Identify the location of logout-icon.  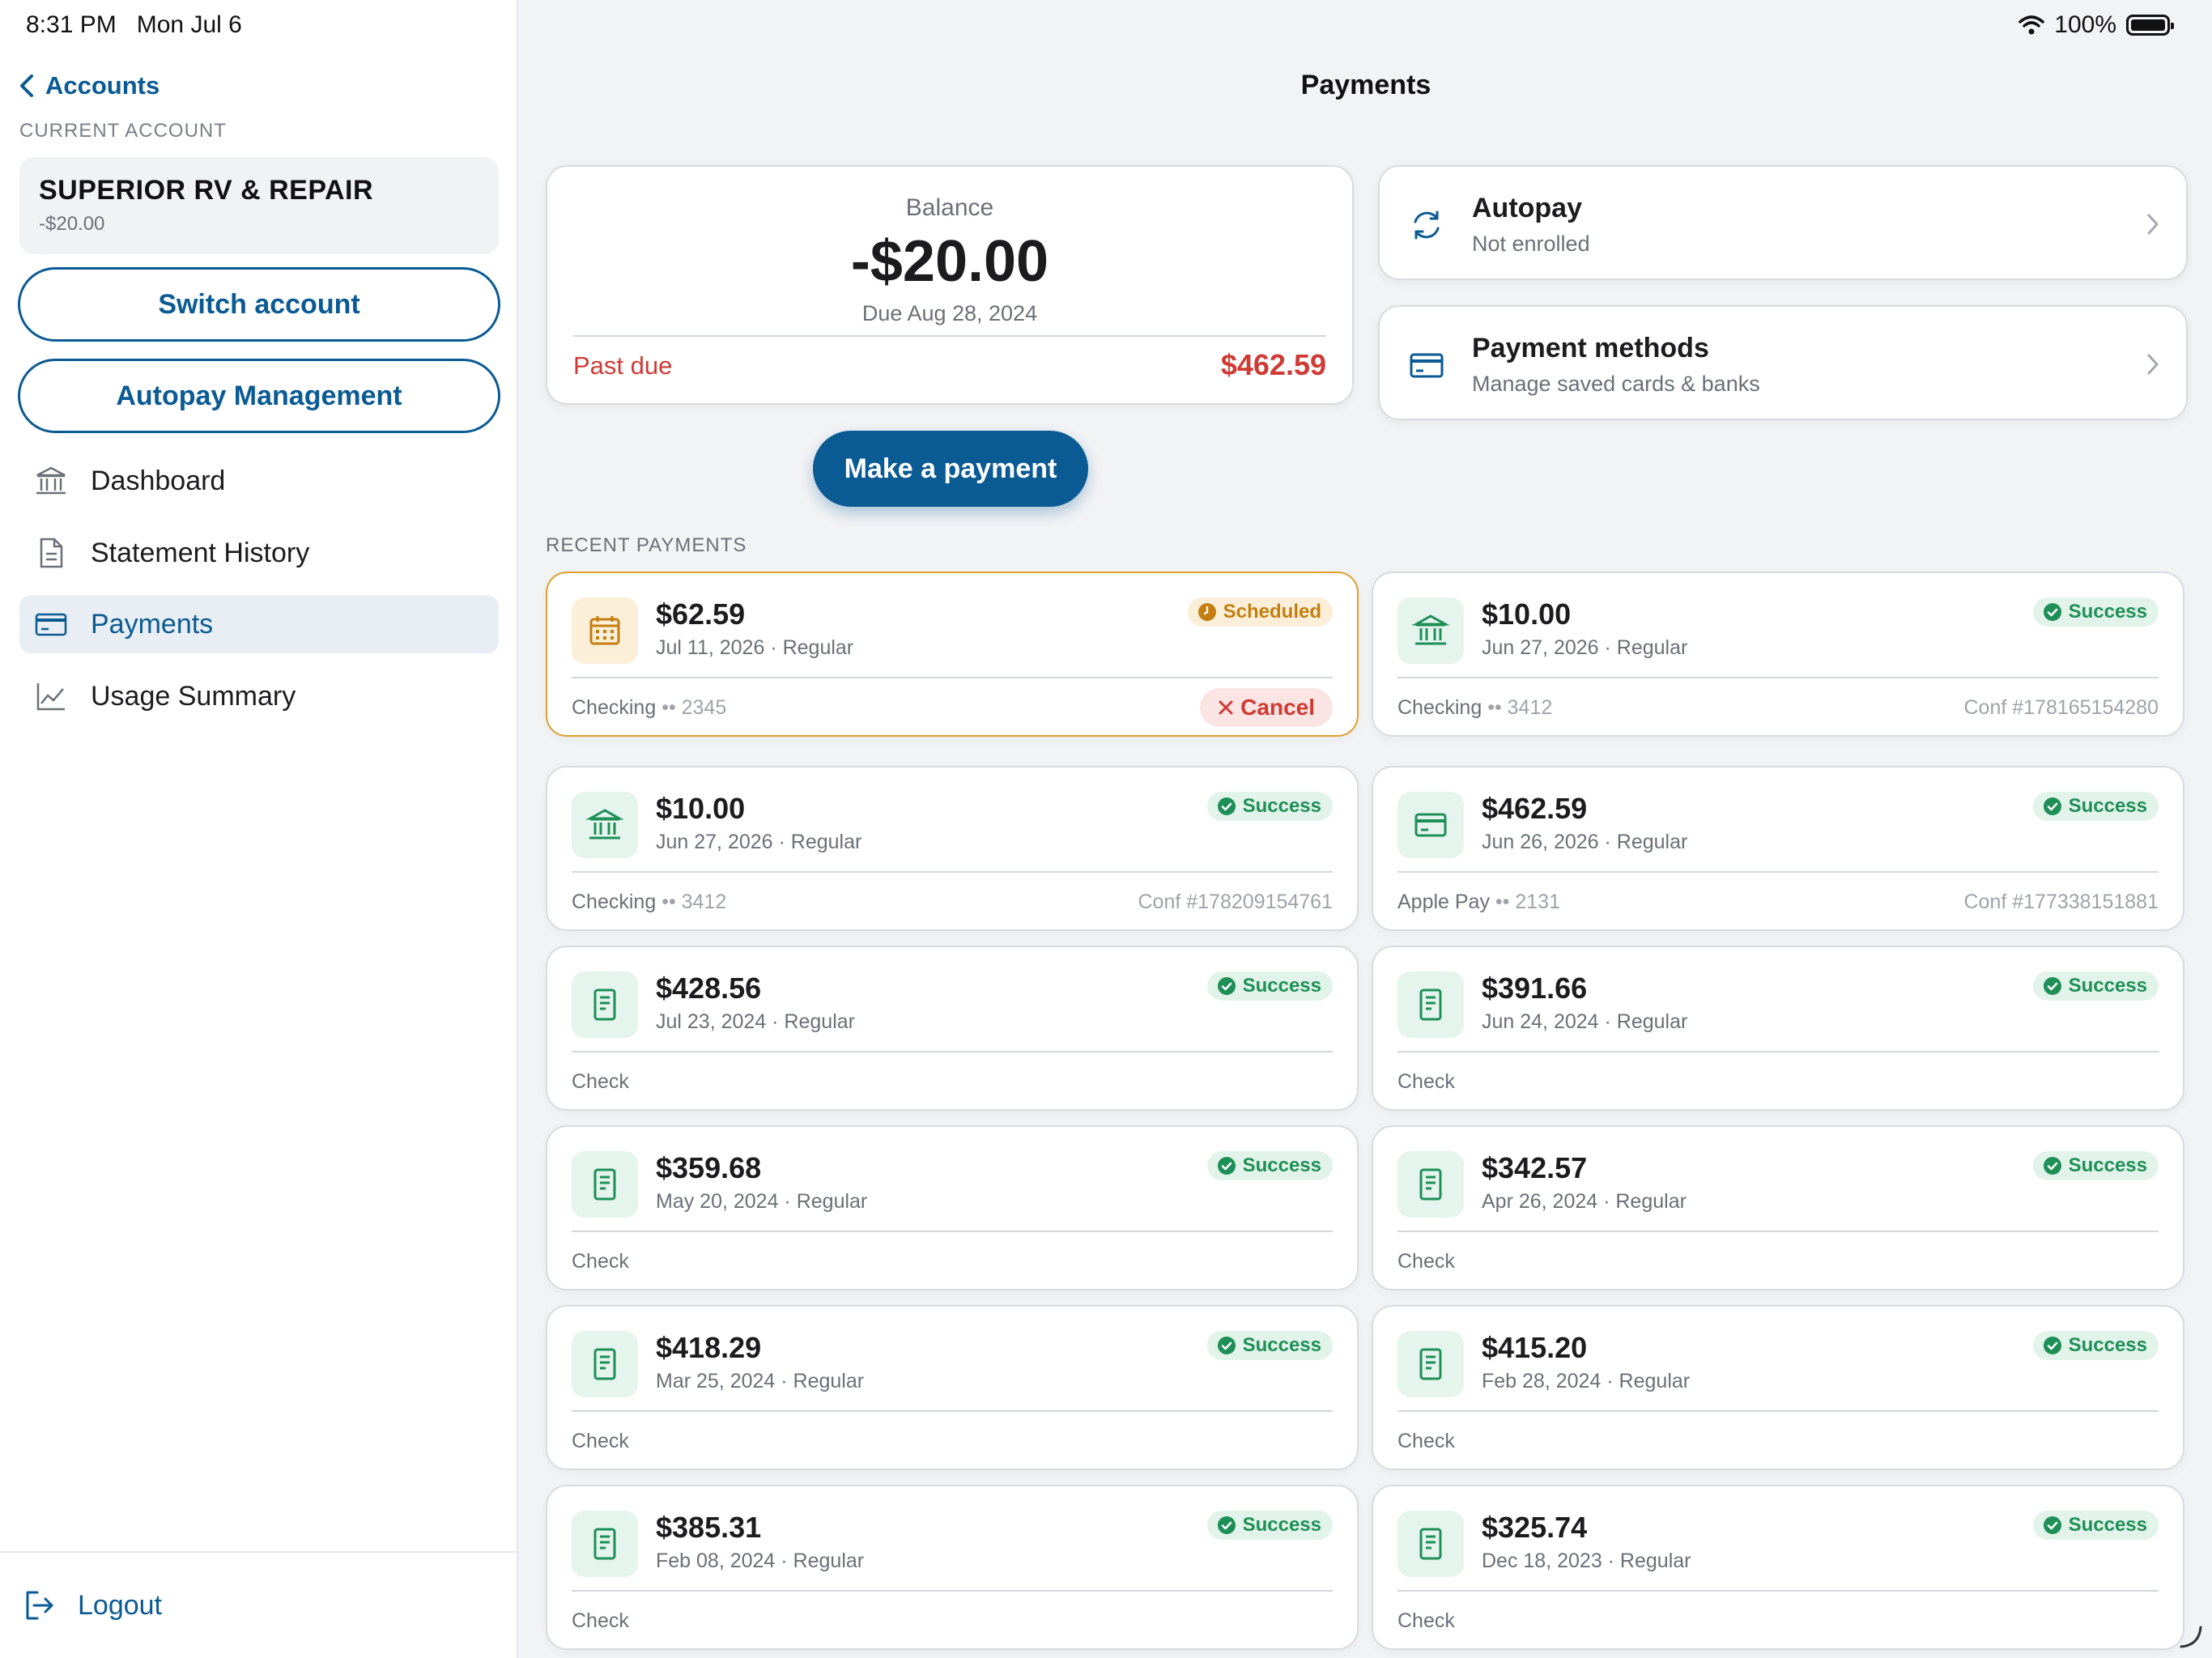
(39, 1605).